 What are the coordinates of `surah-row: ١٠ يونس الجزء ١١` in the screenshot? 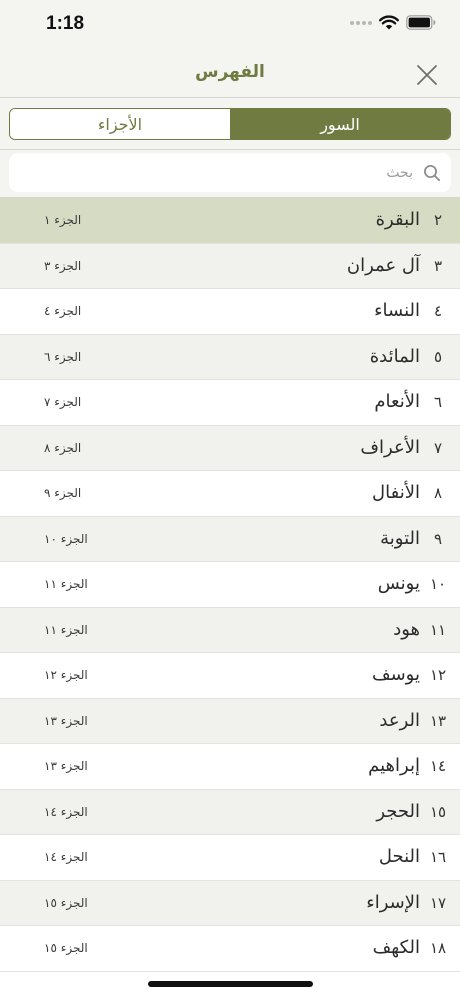 It's located at (230, 585).